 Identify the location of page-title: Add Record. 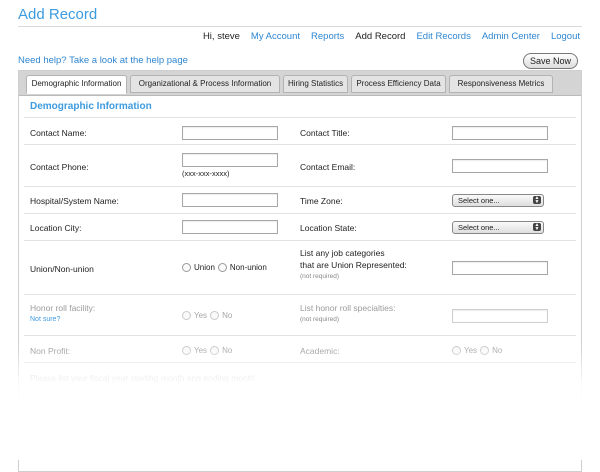
(58, 14).